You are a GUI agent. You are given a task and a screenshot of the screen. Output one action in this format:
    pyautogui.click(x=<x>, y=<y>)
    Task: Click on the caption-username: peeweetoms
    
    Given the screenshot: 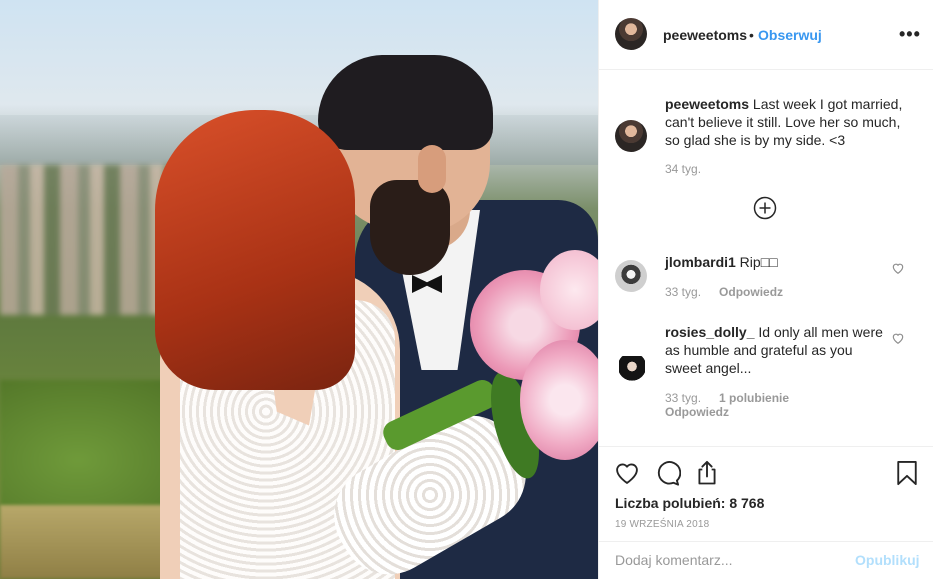 What is the action you would take?
    pyautogui.click(x=707, y=104)
    